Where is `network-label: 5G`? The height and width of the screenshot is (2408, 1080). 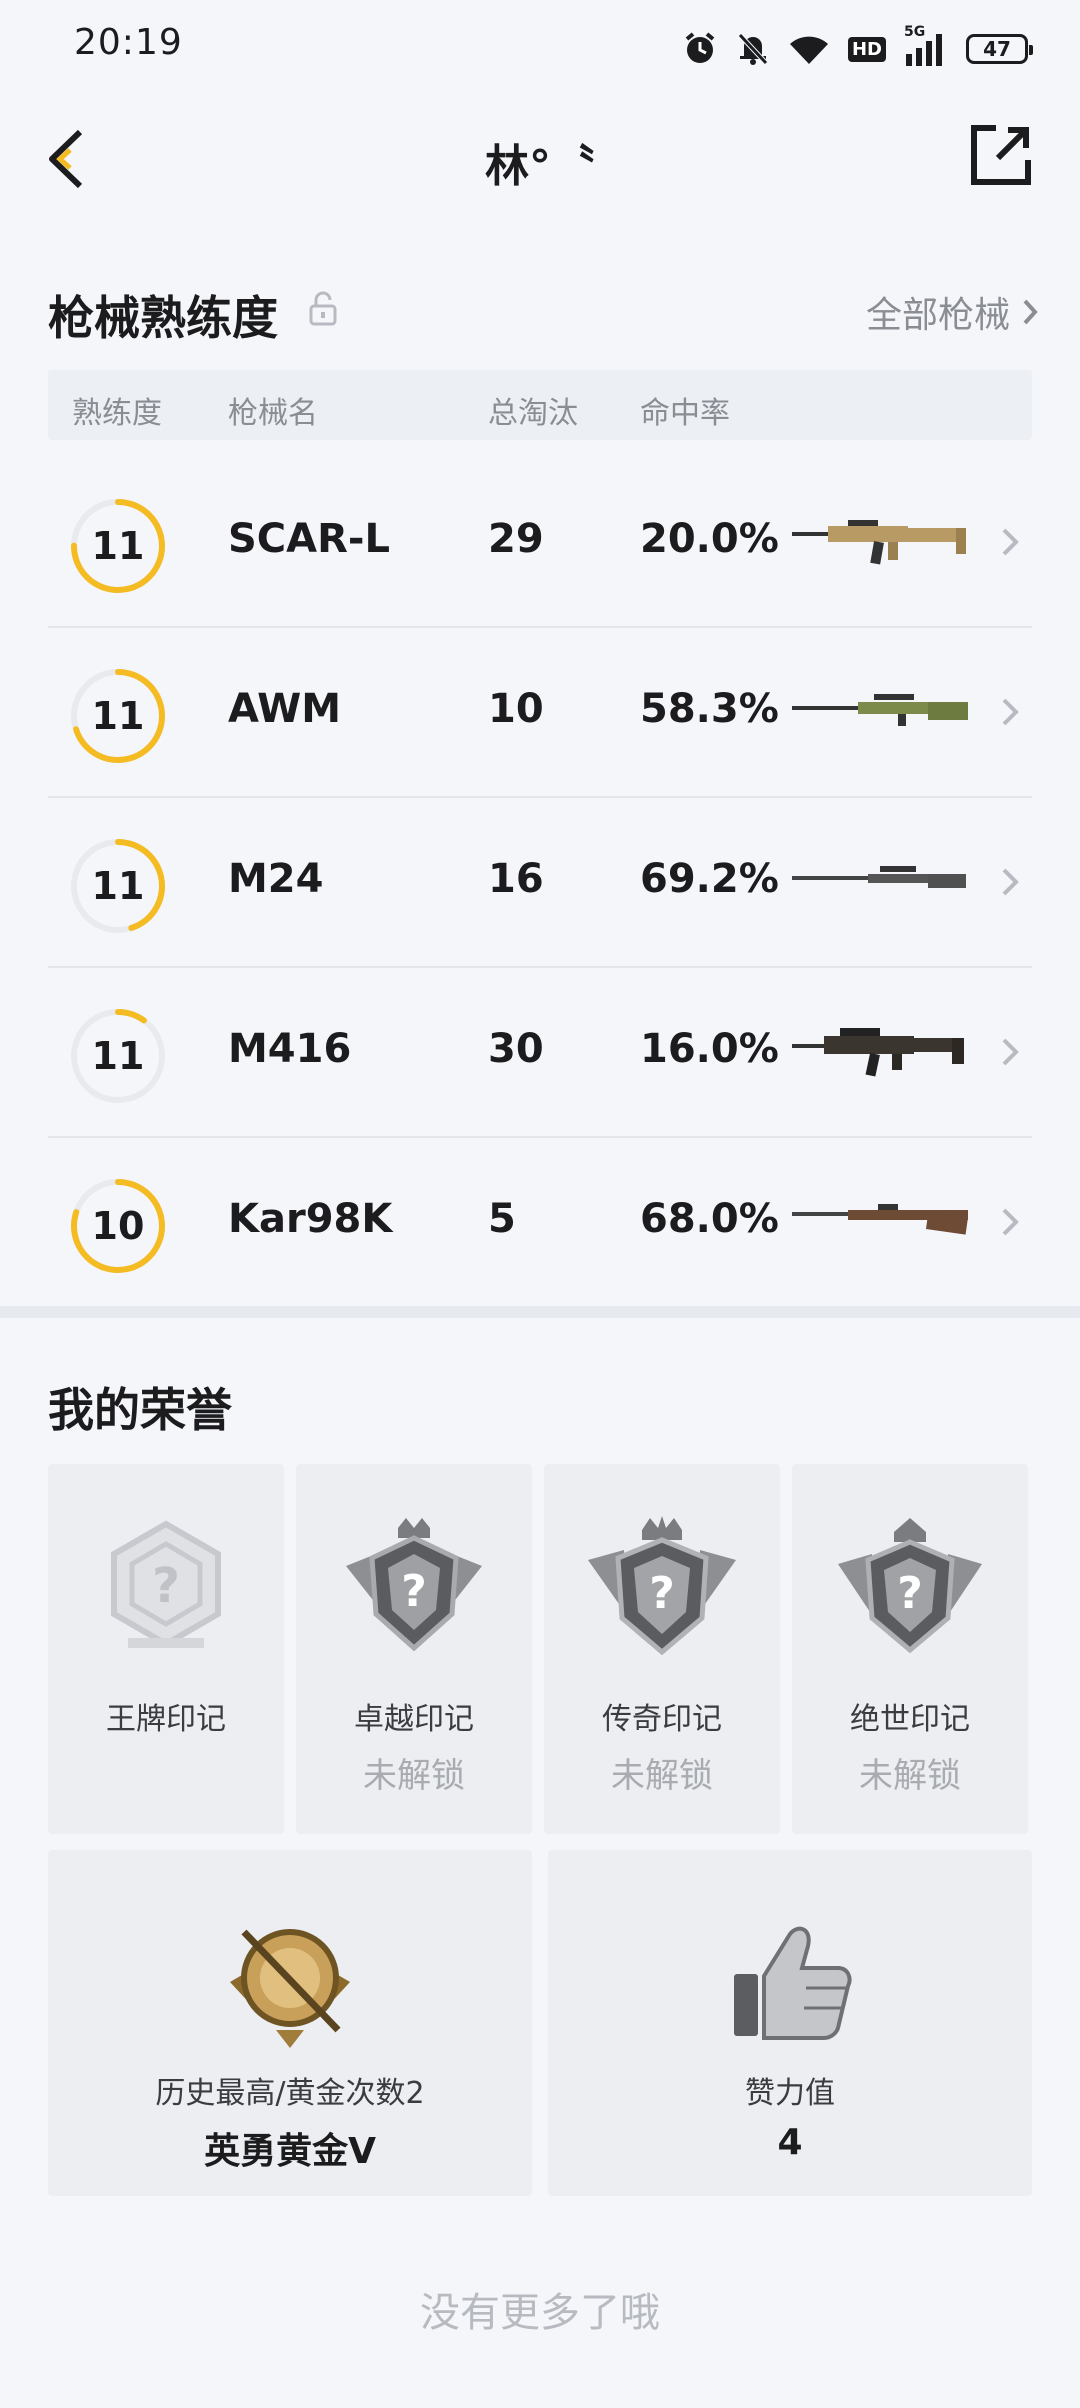
network-label: 5G is located at coordinates (915, 32).